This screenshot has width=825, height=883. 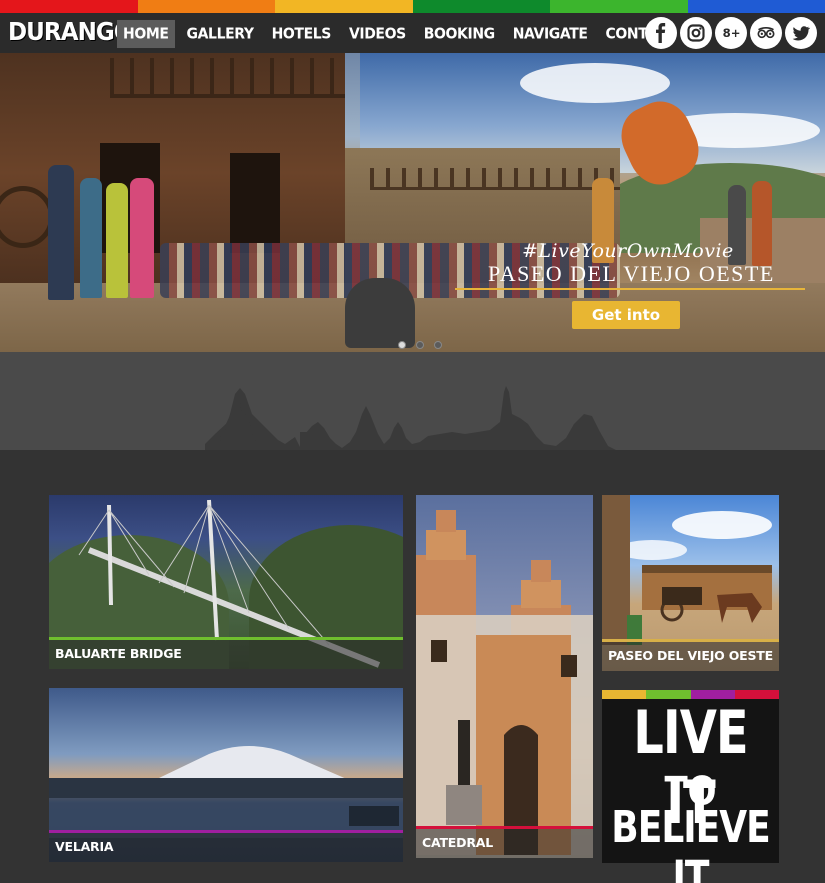 I want to click on hero-door, so click(x=255, y=203).